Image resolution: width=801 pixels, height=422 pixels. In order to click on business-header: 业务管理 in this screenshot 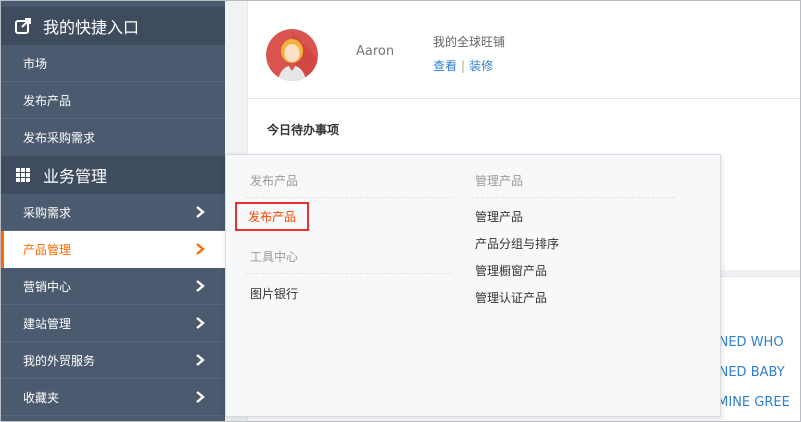, I will do `click(113, 175)`.